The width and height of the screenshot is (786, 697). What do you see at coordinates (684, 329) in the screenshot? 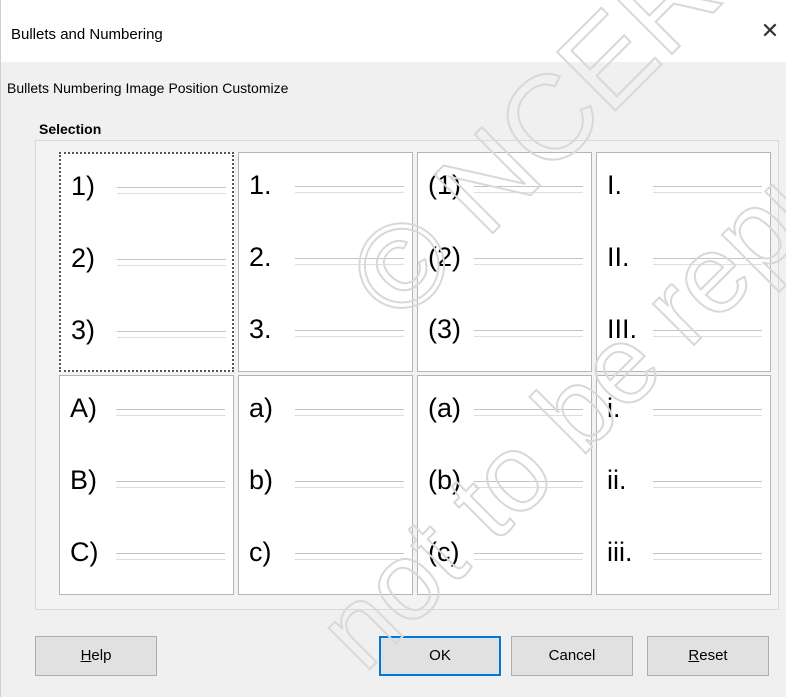
I see `numbering-sample-row: III.` at bounding box center [684, 329].